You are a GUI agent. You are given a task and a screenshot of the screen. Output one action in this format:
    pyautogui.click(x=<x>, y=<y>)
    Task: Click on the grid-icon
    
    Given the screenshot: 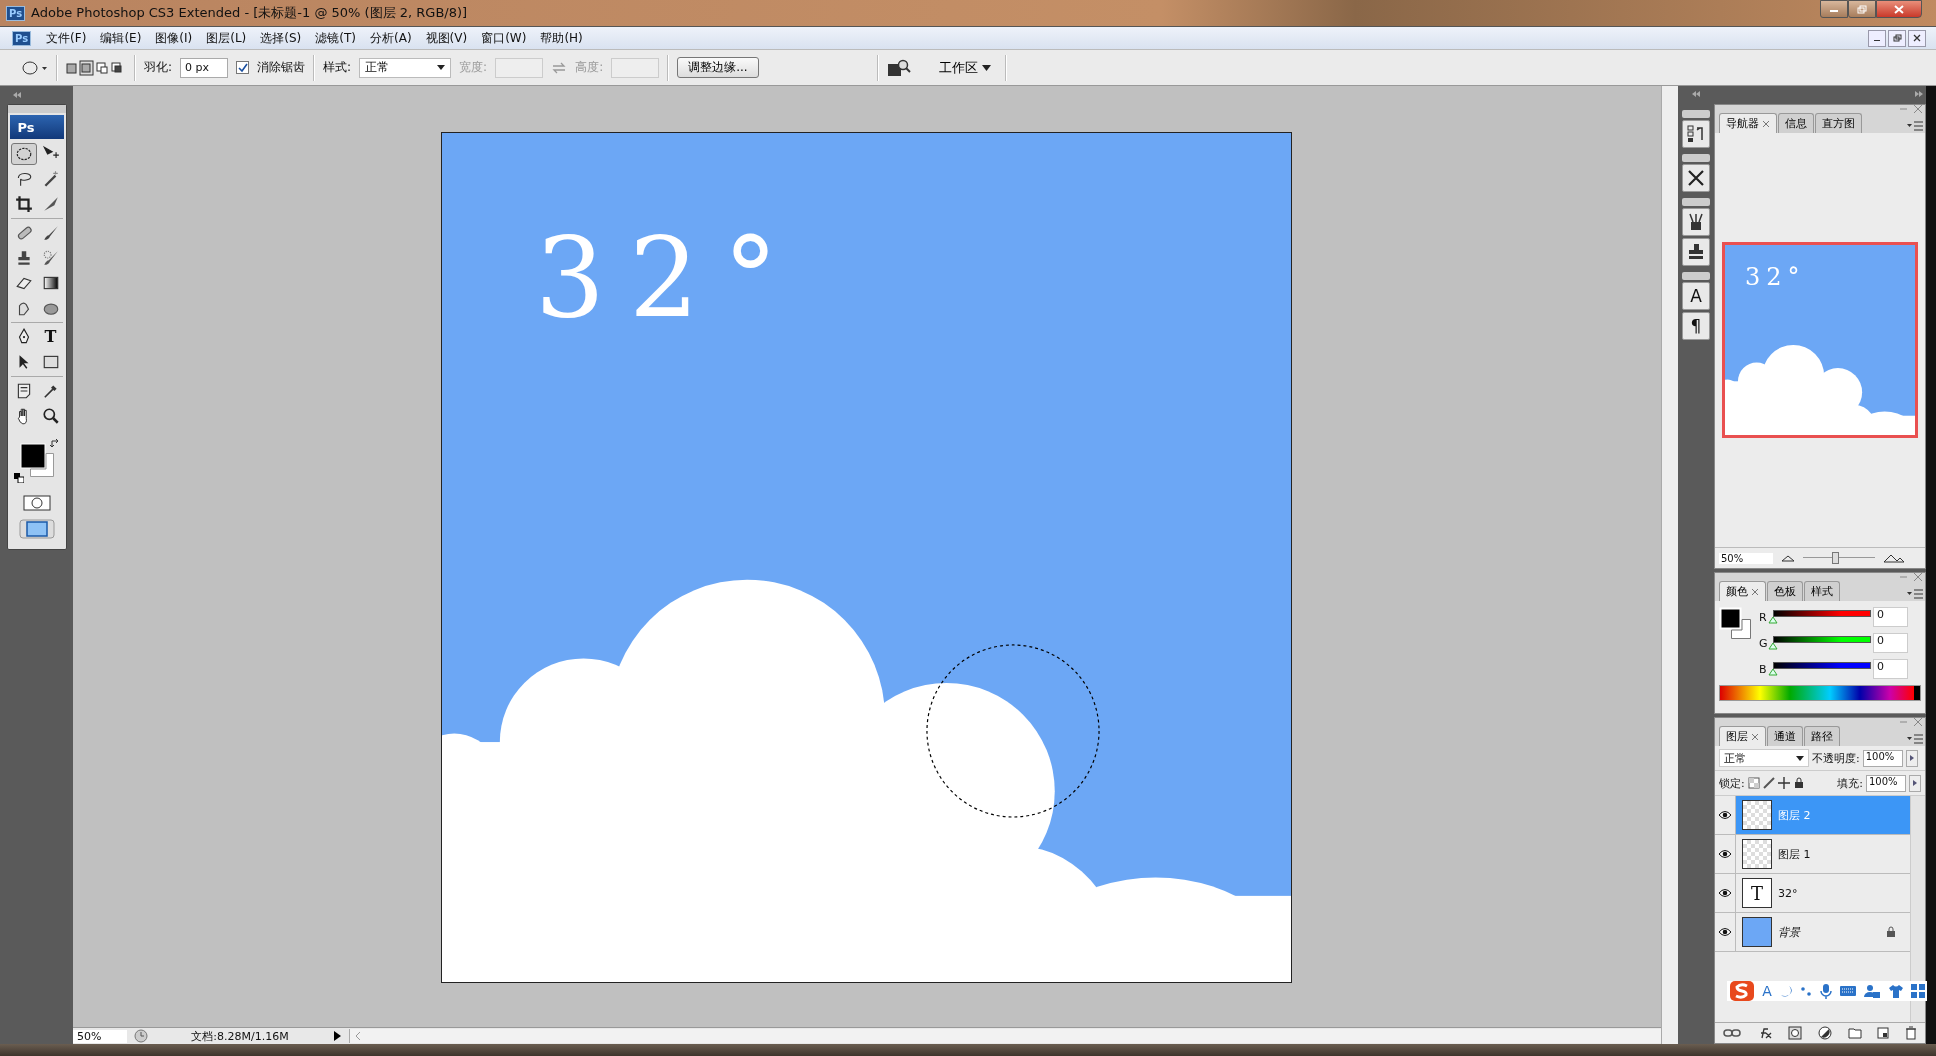 What is the action you would take?
    pyautogui.click(x=1917, y=991)
    